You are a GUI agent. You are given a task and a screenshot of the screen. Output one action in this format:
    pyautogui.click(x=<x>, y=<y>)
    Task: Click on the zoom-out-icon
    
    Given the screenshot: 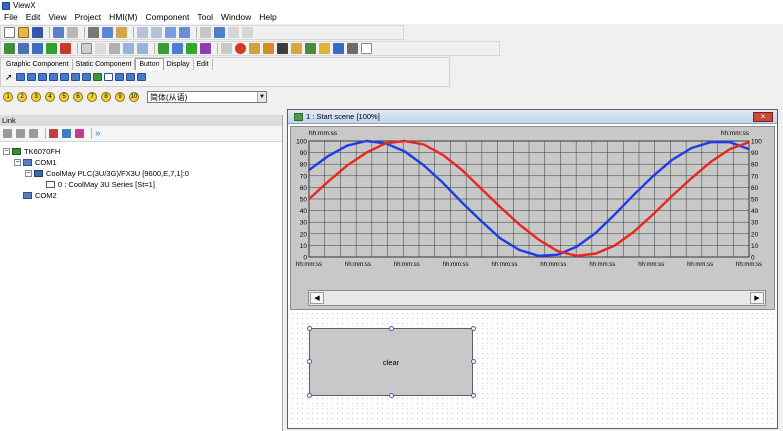 What is the action you would take?
    pyautogui.click(x=142, y=48)
    